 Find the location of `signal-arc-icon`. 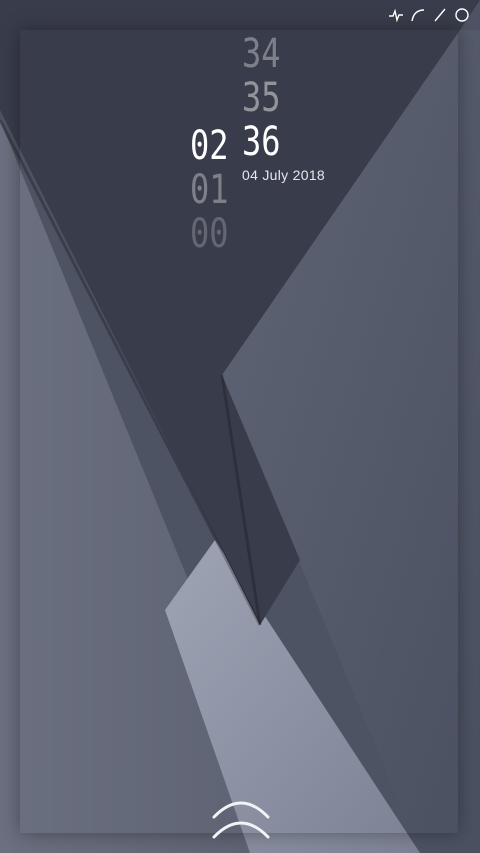

signal-arc-icon is located at coordinates (418, 15).